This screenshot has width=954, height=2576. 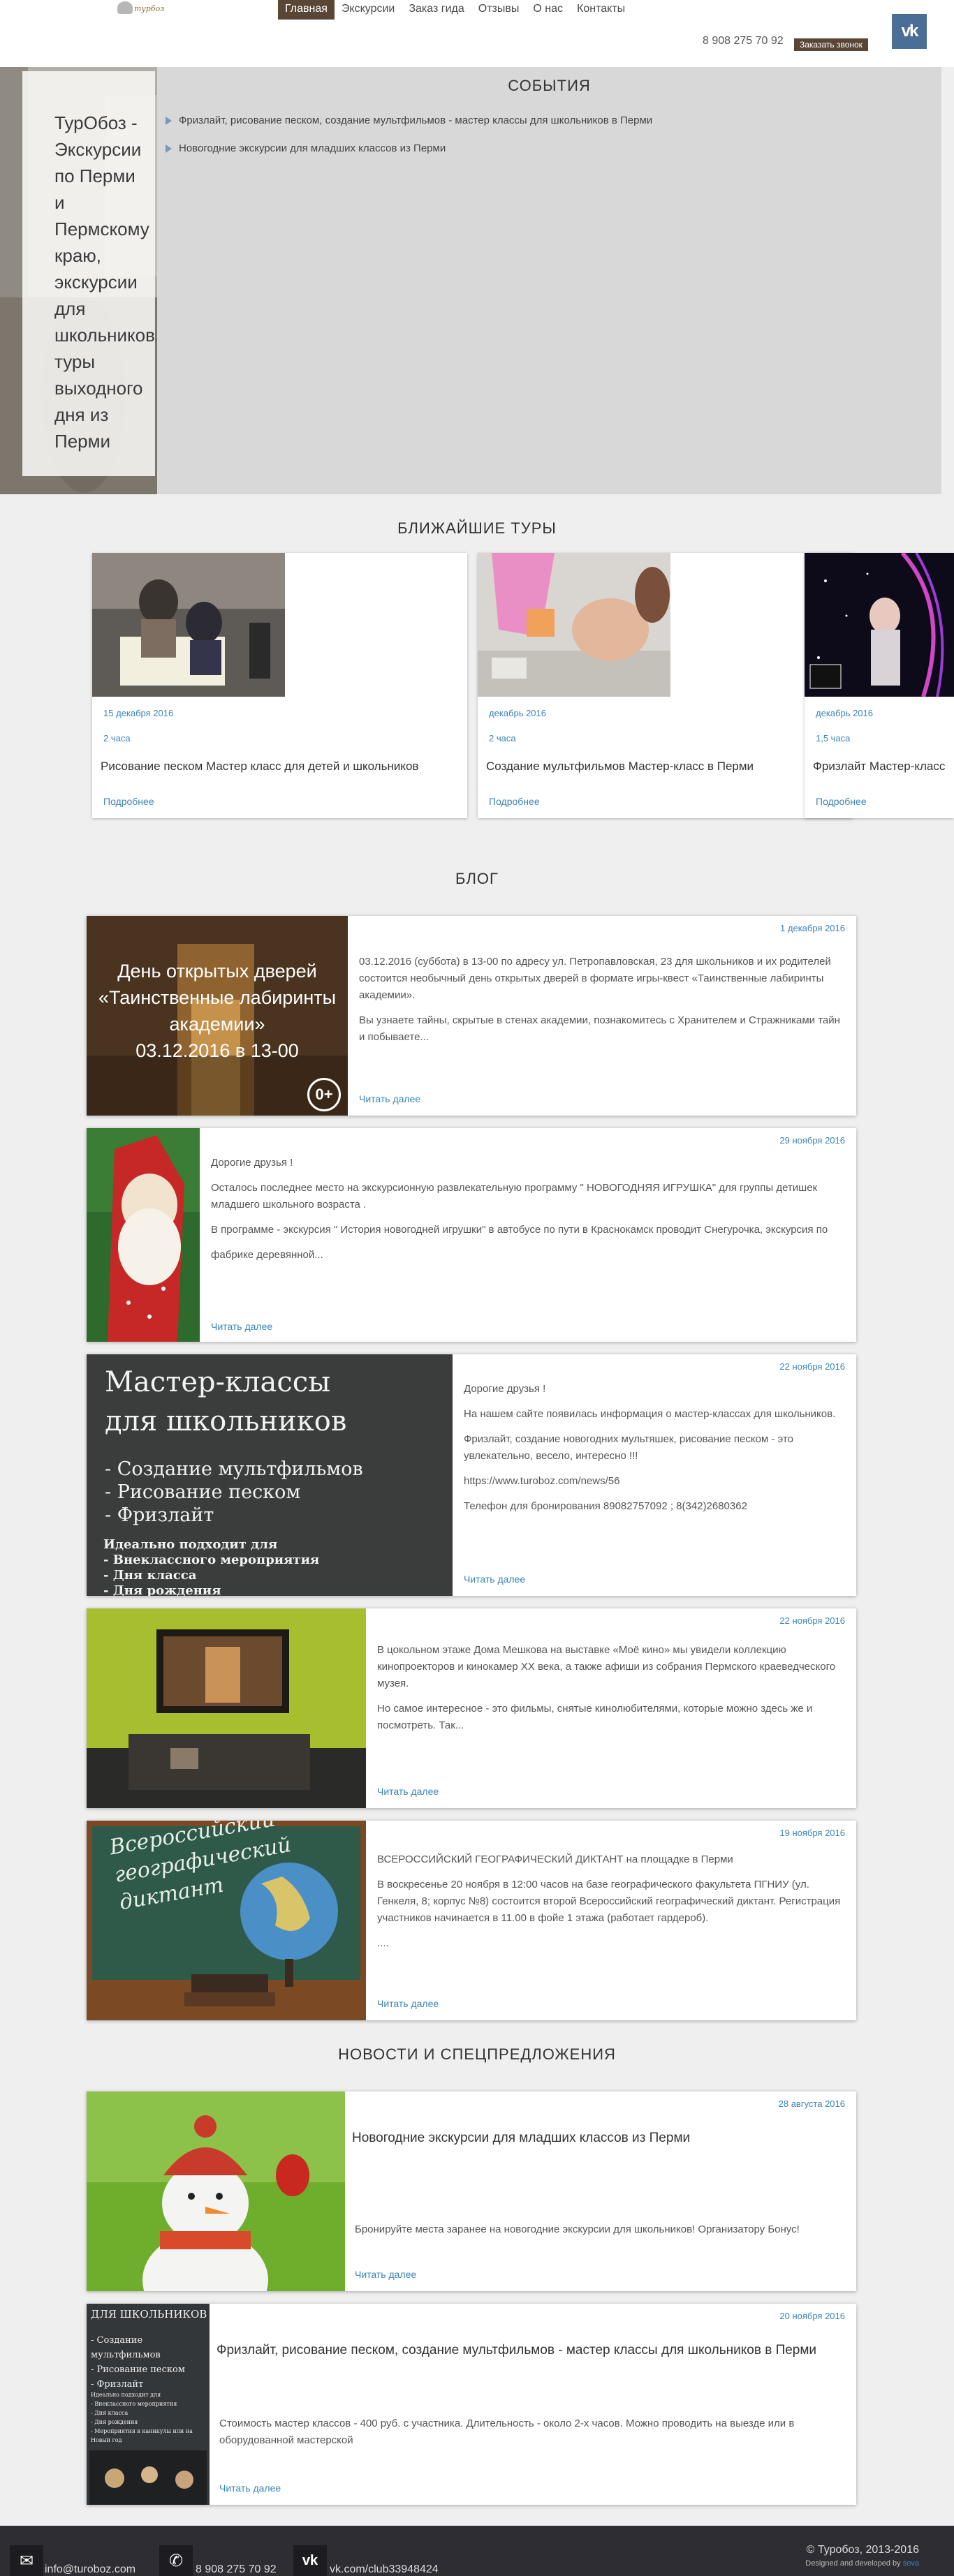 What do you see at coordinates (853, 2563) in the screenshot?
I see `developer-credit-prefix: Designed and developed by` at bounding box center [853, 2563].